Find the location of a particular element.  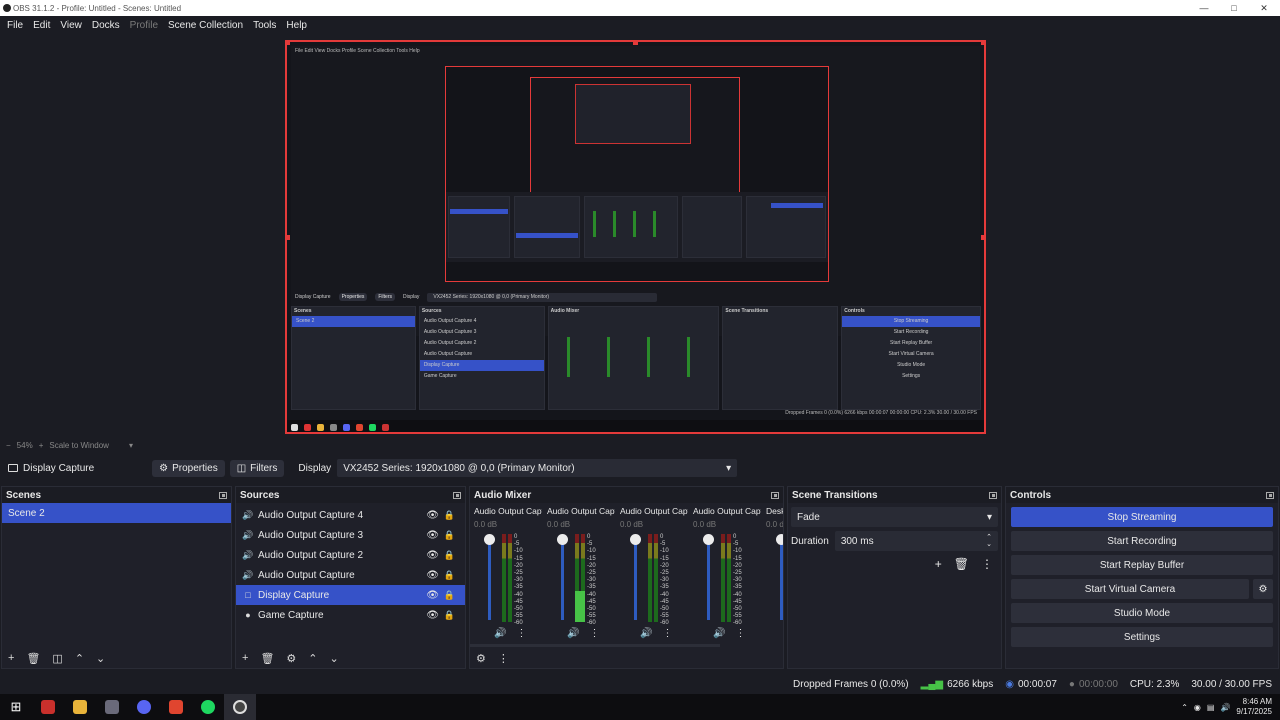

settings-button: Settings is located at coordinates (1142, 637).